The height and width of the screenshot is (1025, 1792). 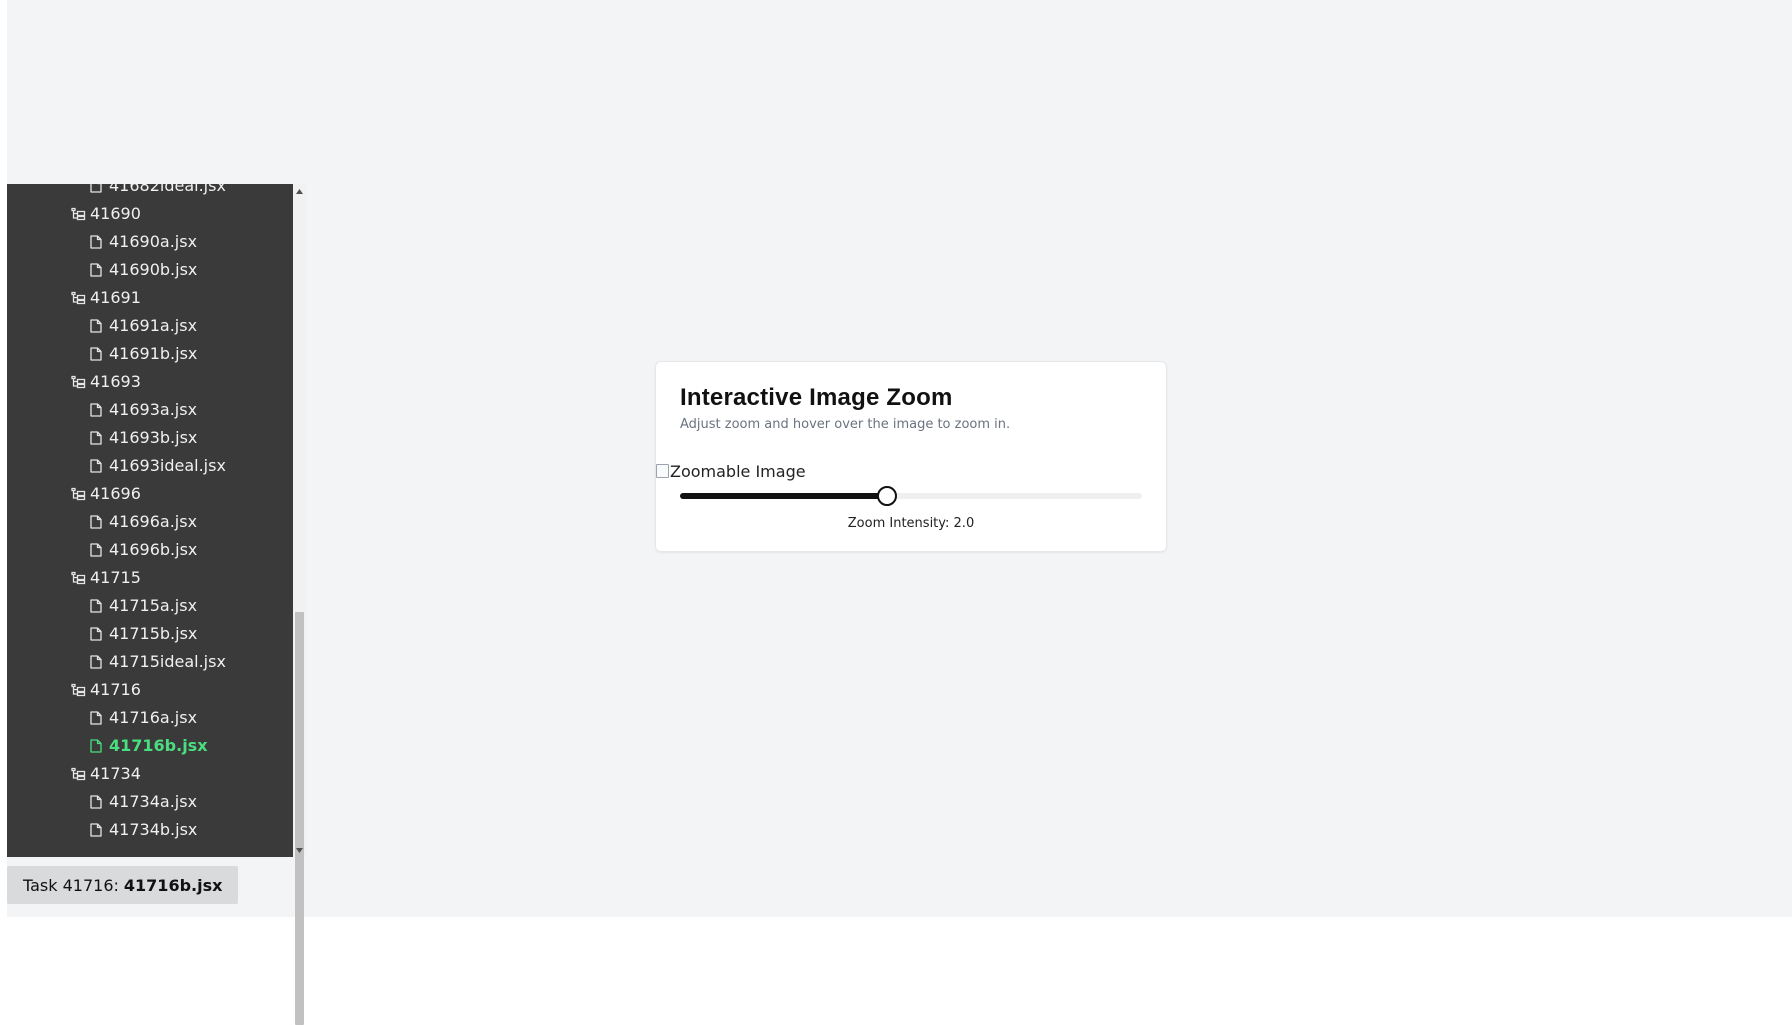 I want to click on task-prefix: Task 41716:, so click(x=71, y=885).